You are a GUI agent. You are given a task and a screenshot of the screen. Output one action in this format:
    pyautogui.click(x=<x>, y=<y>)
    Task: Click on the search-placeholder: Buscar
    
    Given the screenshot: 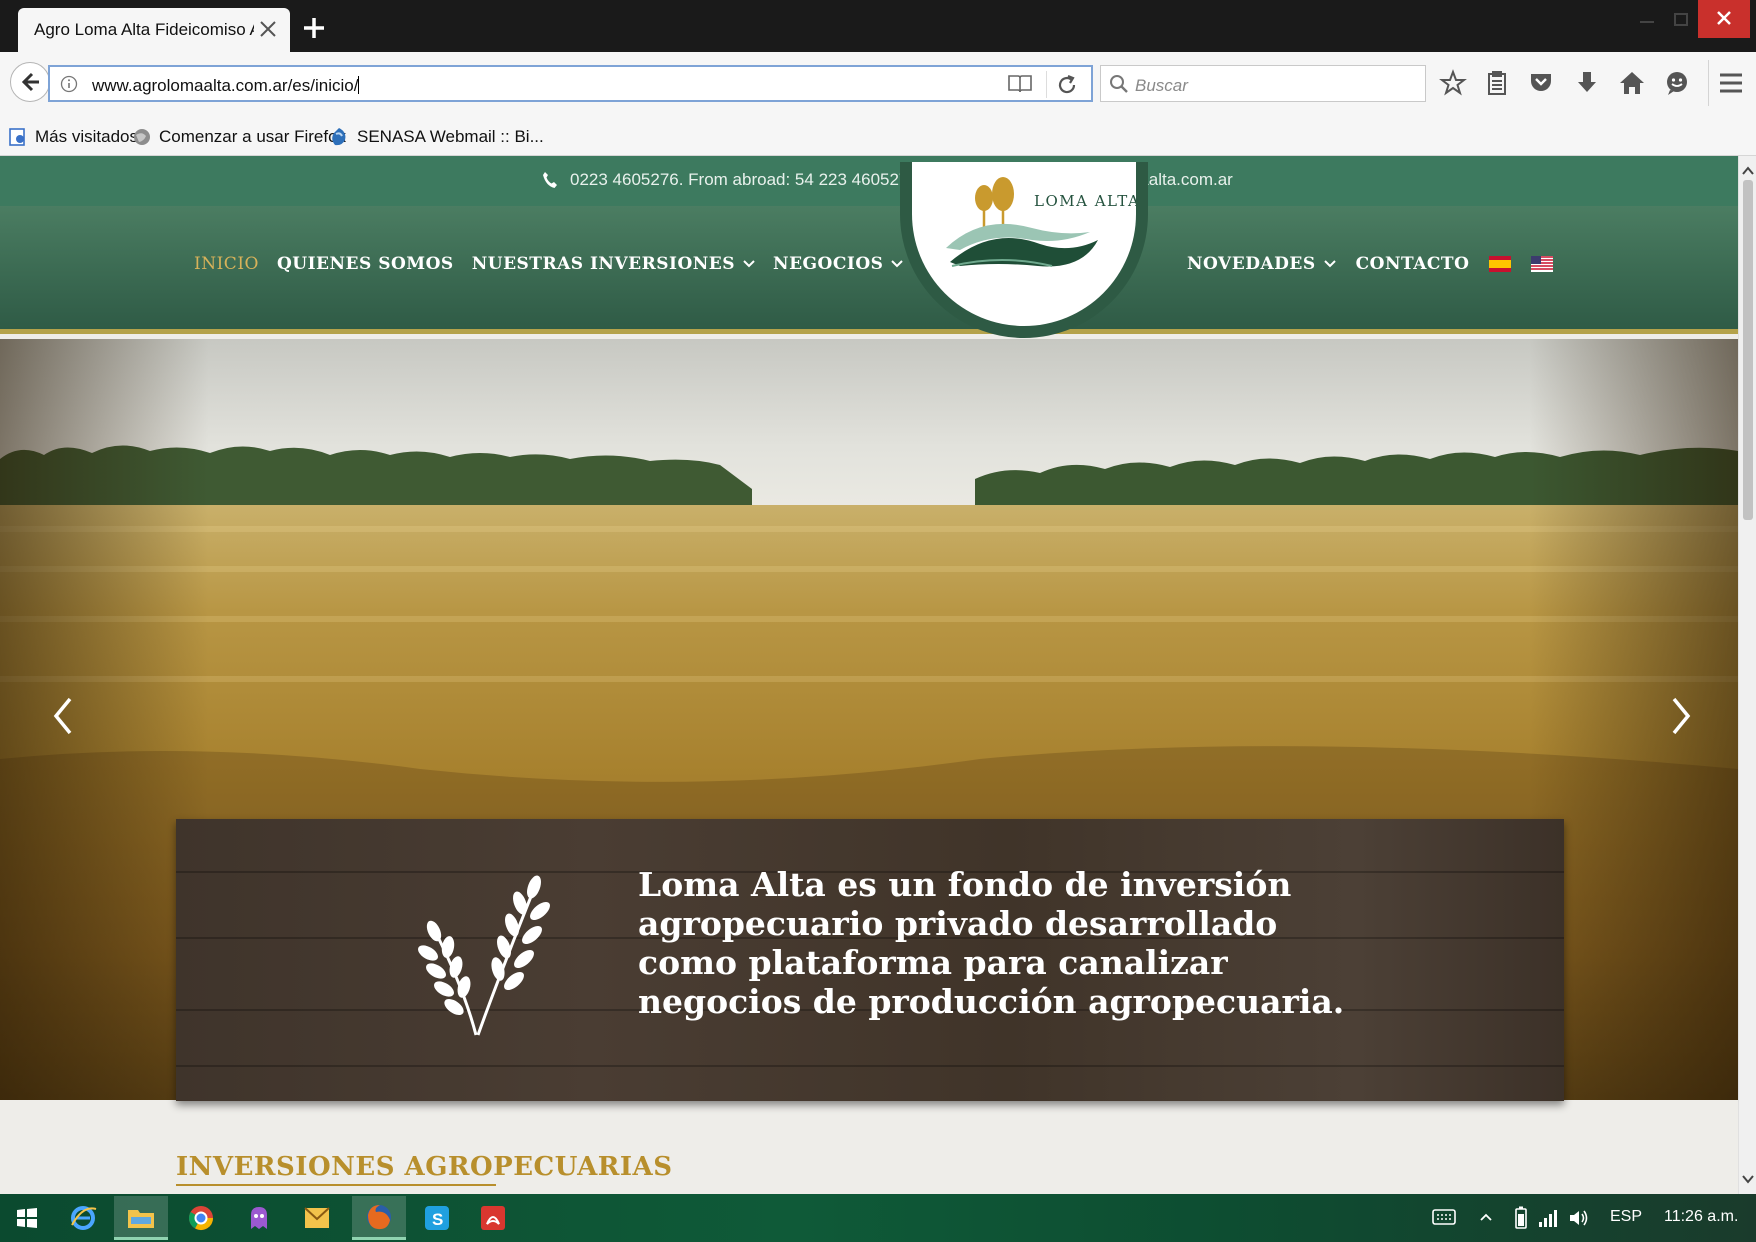 What is the action you would take?
    pyautogui.click(x=1161, y=85)
    